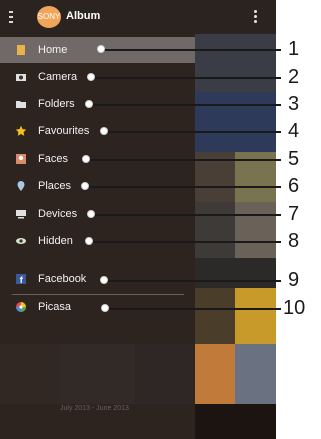 Image resolution: width=321 pixels, height=439 pixels. Describe the element at coordinates (294, 49) in the screenshot. I see `callout-number: 1` at that location.